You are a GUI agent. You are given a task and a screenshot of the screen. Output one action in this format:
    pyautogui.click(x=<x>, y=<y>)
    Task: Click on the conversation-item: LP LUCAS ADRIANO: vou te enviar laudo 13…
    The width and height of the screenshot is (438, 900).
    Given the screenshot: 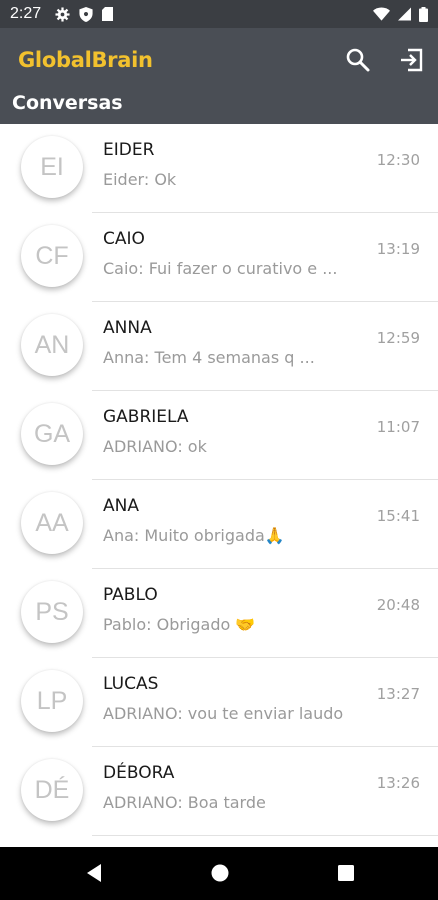 What is the action you would take?
    pyautogui.click(x=219, y=702)
    